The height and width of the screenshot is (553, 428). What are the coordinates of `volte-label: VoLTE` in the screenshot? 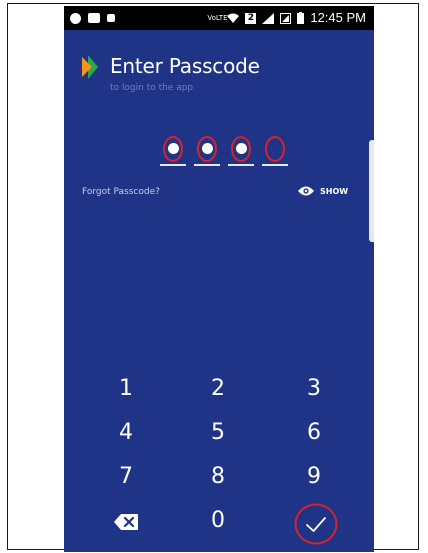 It's located at (217, 18).